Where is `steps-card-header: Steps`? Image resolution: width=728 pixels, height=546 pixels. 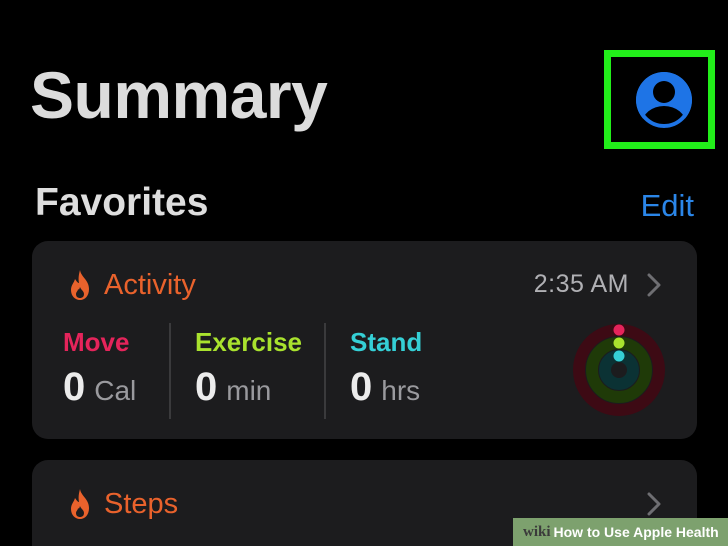
steps-card-header: Steps is located at coordinates (122, 504).